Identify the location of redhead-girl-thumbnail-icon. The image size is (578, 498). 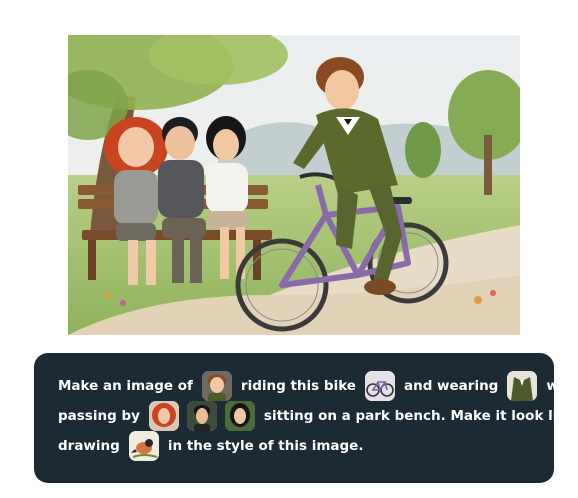
(163, 416).